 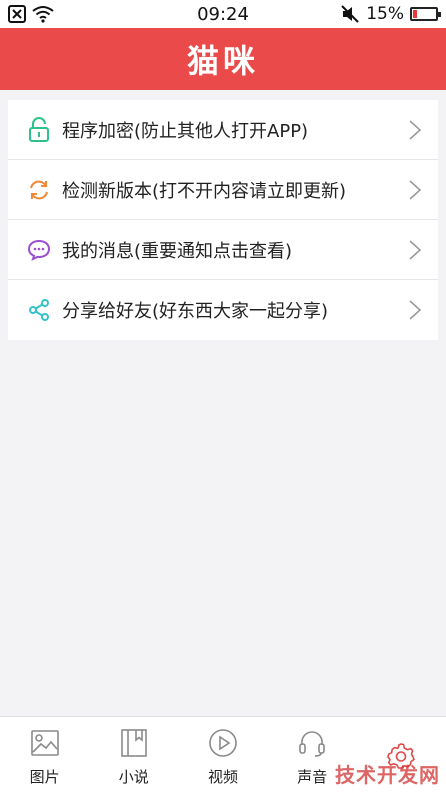 I want to click on battery-fill, so click(x=415, y=14).